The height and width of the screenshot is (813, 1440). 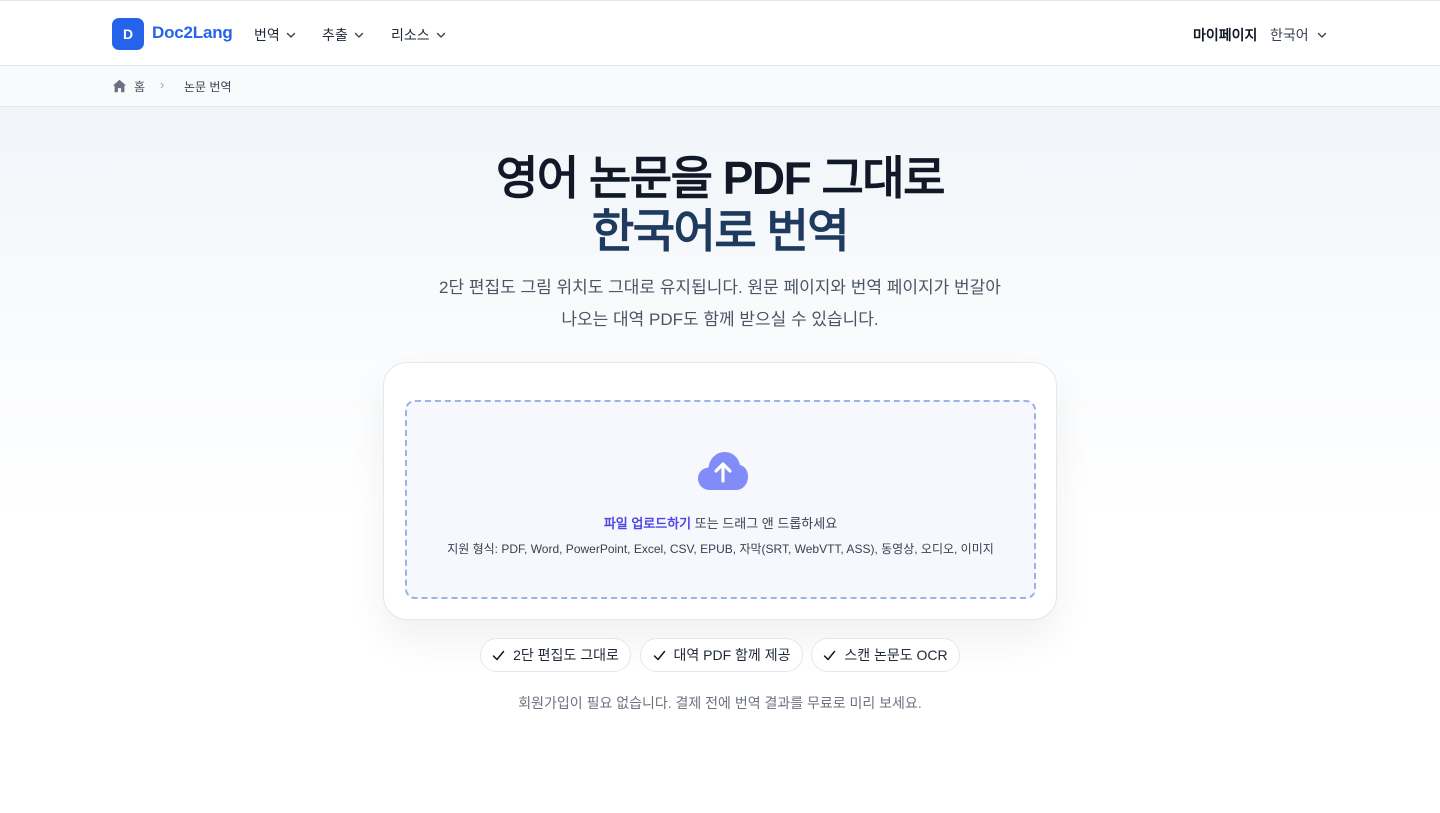 I want to click on nav-translate: 번역, so click(x=275, y=35).